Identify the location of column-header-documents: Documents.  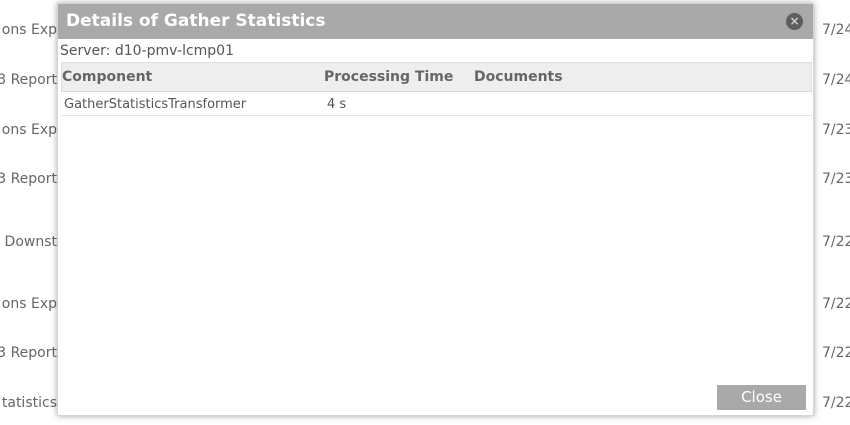
(518, 77).